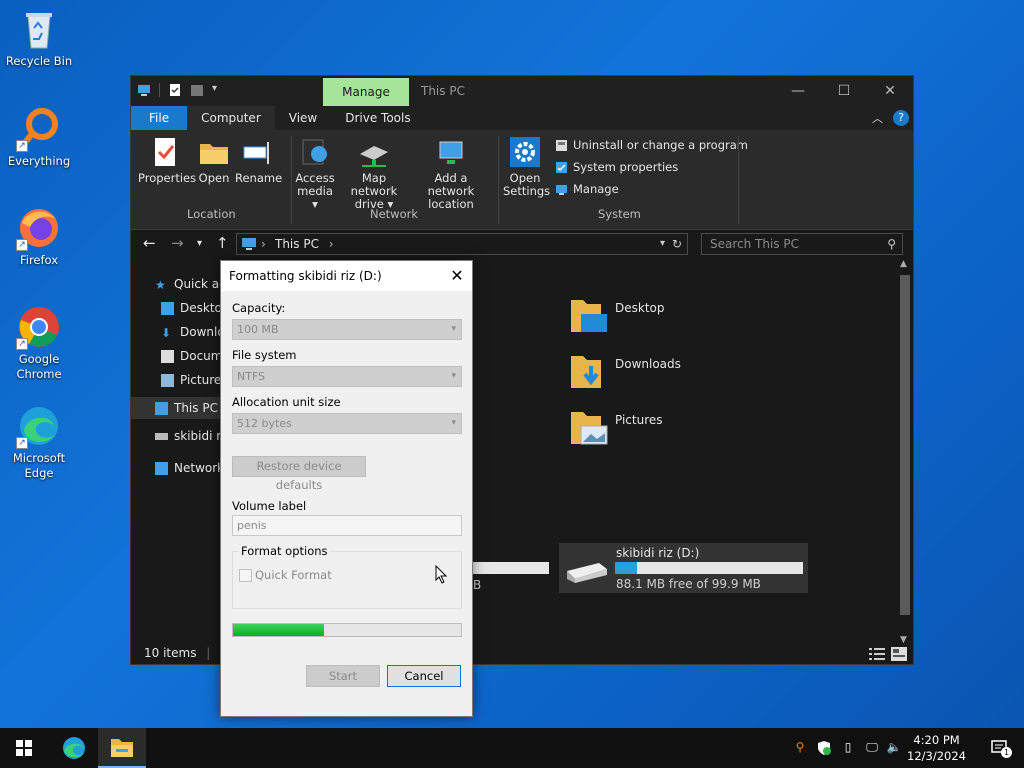 Image resolution: width=1024 pixels, height=768 pixels. I want to click on programs-icon, so click(561, 145).